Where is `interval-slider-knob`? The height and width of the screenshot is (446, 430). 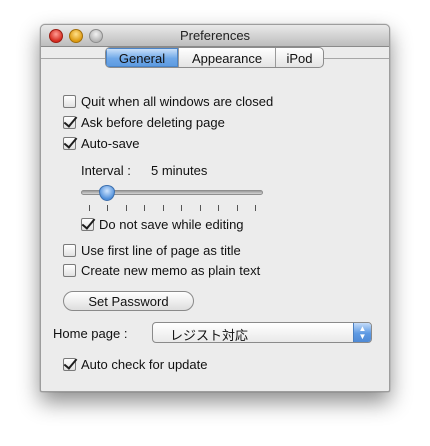 interval-slider-knob is located at coordinates (107, 193).